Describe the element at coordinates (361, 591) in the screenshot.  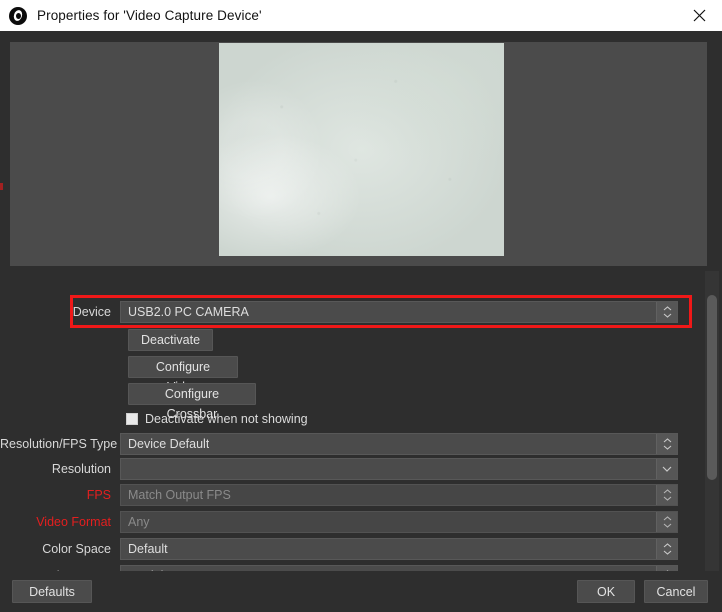
I see `dialog-footer: Defaults OK Cancel` at that location.